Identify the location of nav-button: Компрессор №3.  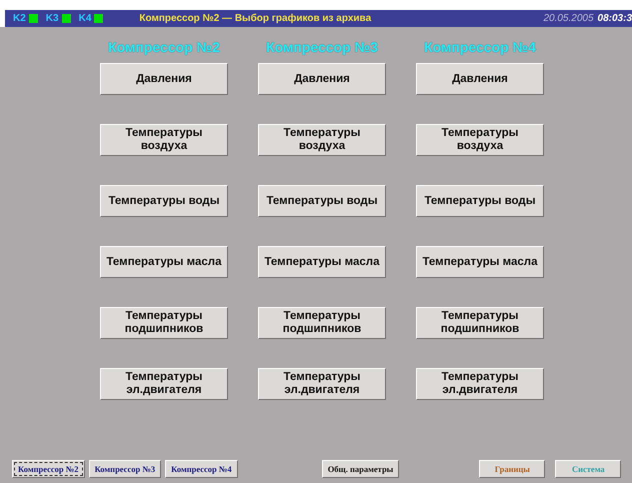
(125, 469).